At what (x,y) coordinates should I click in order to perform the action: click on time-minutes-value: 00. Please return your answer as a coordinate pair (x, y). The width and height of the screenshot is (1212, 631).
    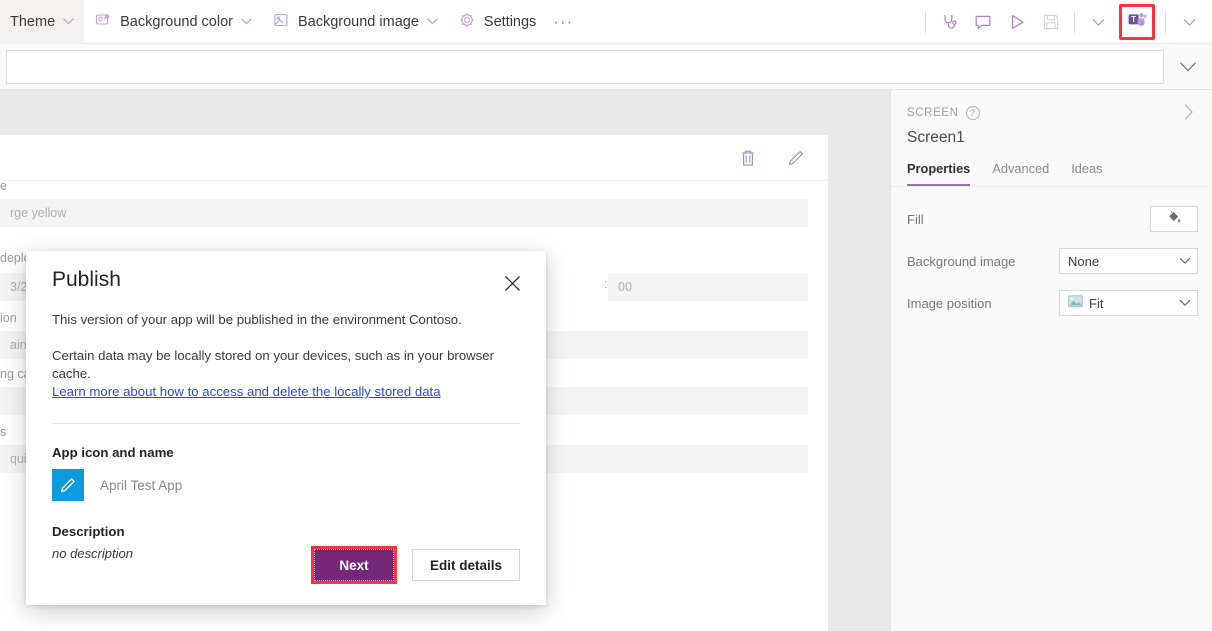
    Looking at the image, I should click on (625, 287).